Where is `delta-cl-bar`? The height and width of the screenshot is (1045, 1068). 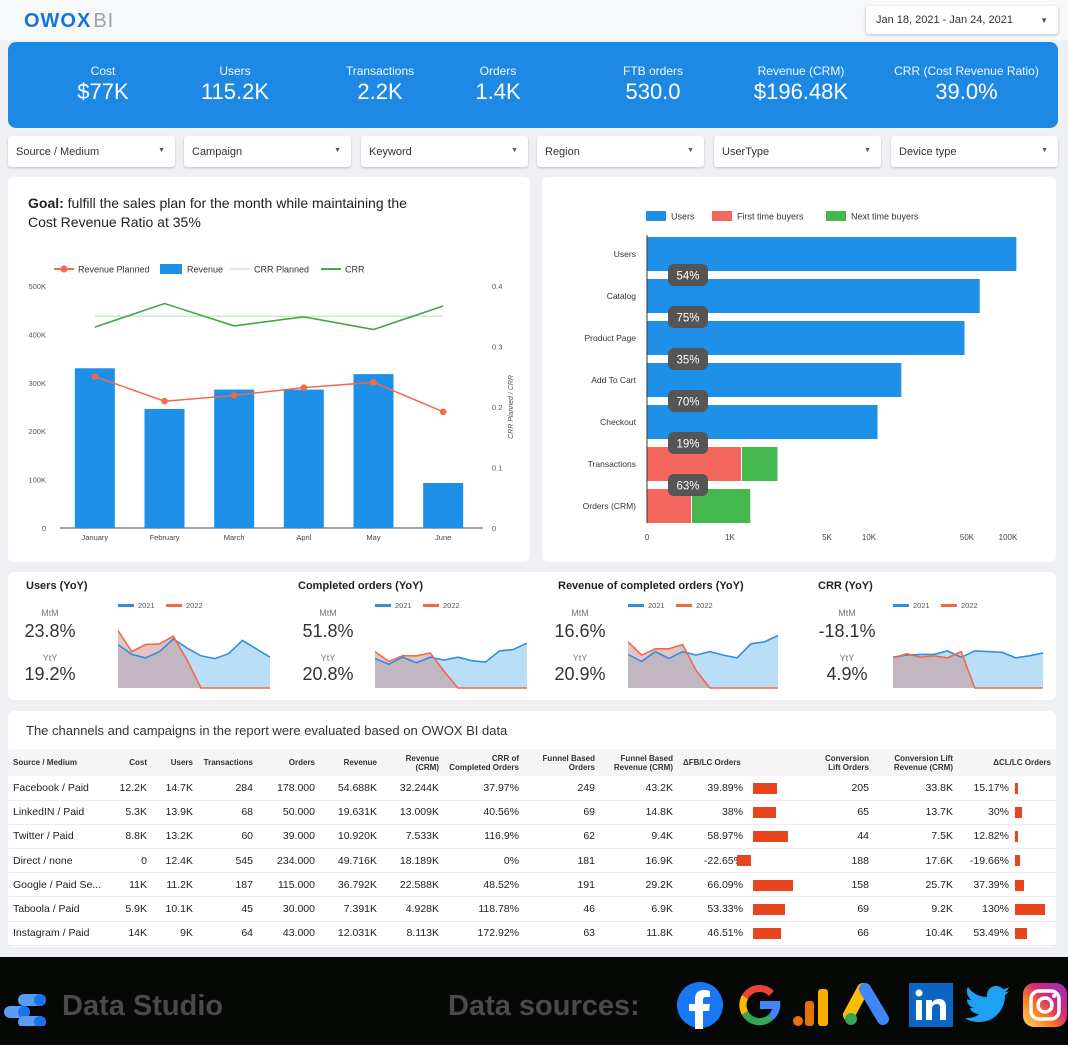
delta-cl-bar is located at coordinates (1017, 788).